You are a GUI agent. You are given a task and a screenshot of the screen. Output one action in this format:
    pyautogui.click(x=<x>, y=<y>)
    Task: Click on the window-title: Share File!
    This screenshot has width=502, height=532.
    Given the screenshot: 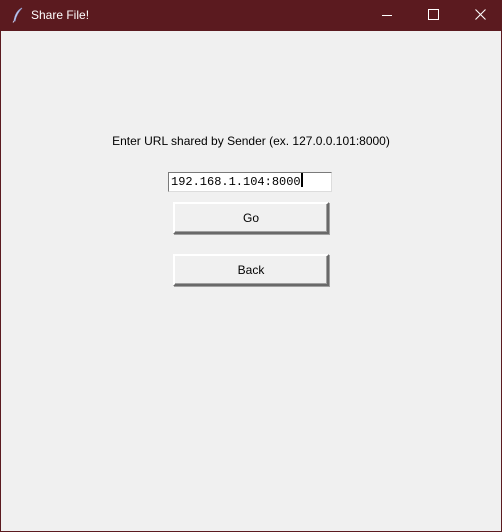 What is the action you would take?
    pyautogui.click(x=60, y=15)
    